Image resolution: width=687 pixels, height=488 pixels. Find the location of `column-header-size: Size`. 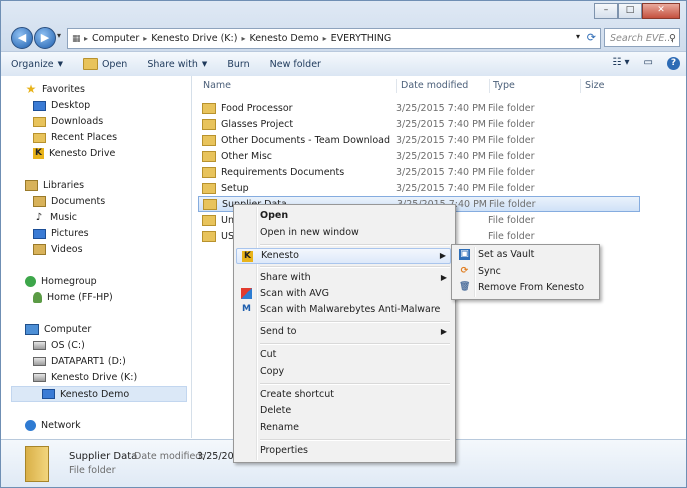

column-header-size: Size is located at coordinates (595, 86).